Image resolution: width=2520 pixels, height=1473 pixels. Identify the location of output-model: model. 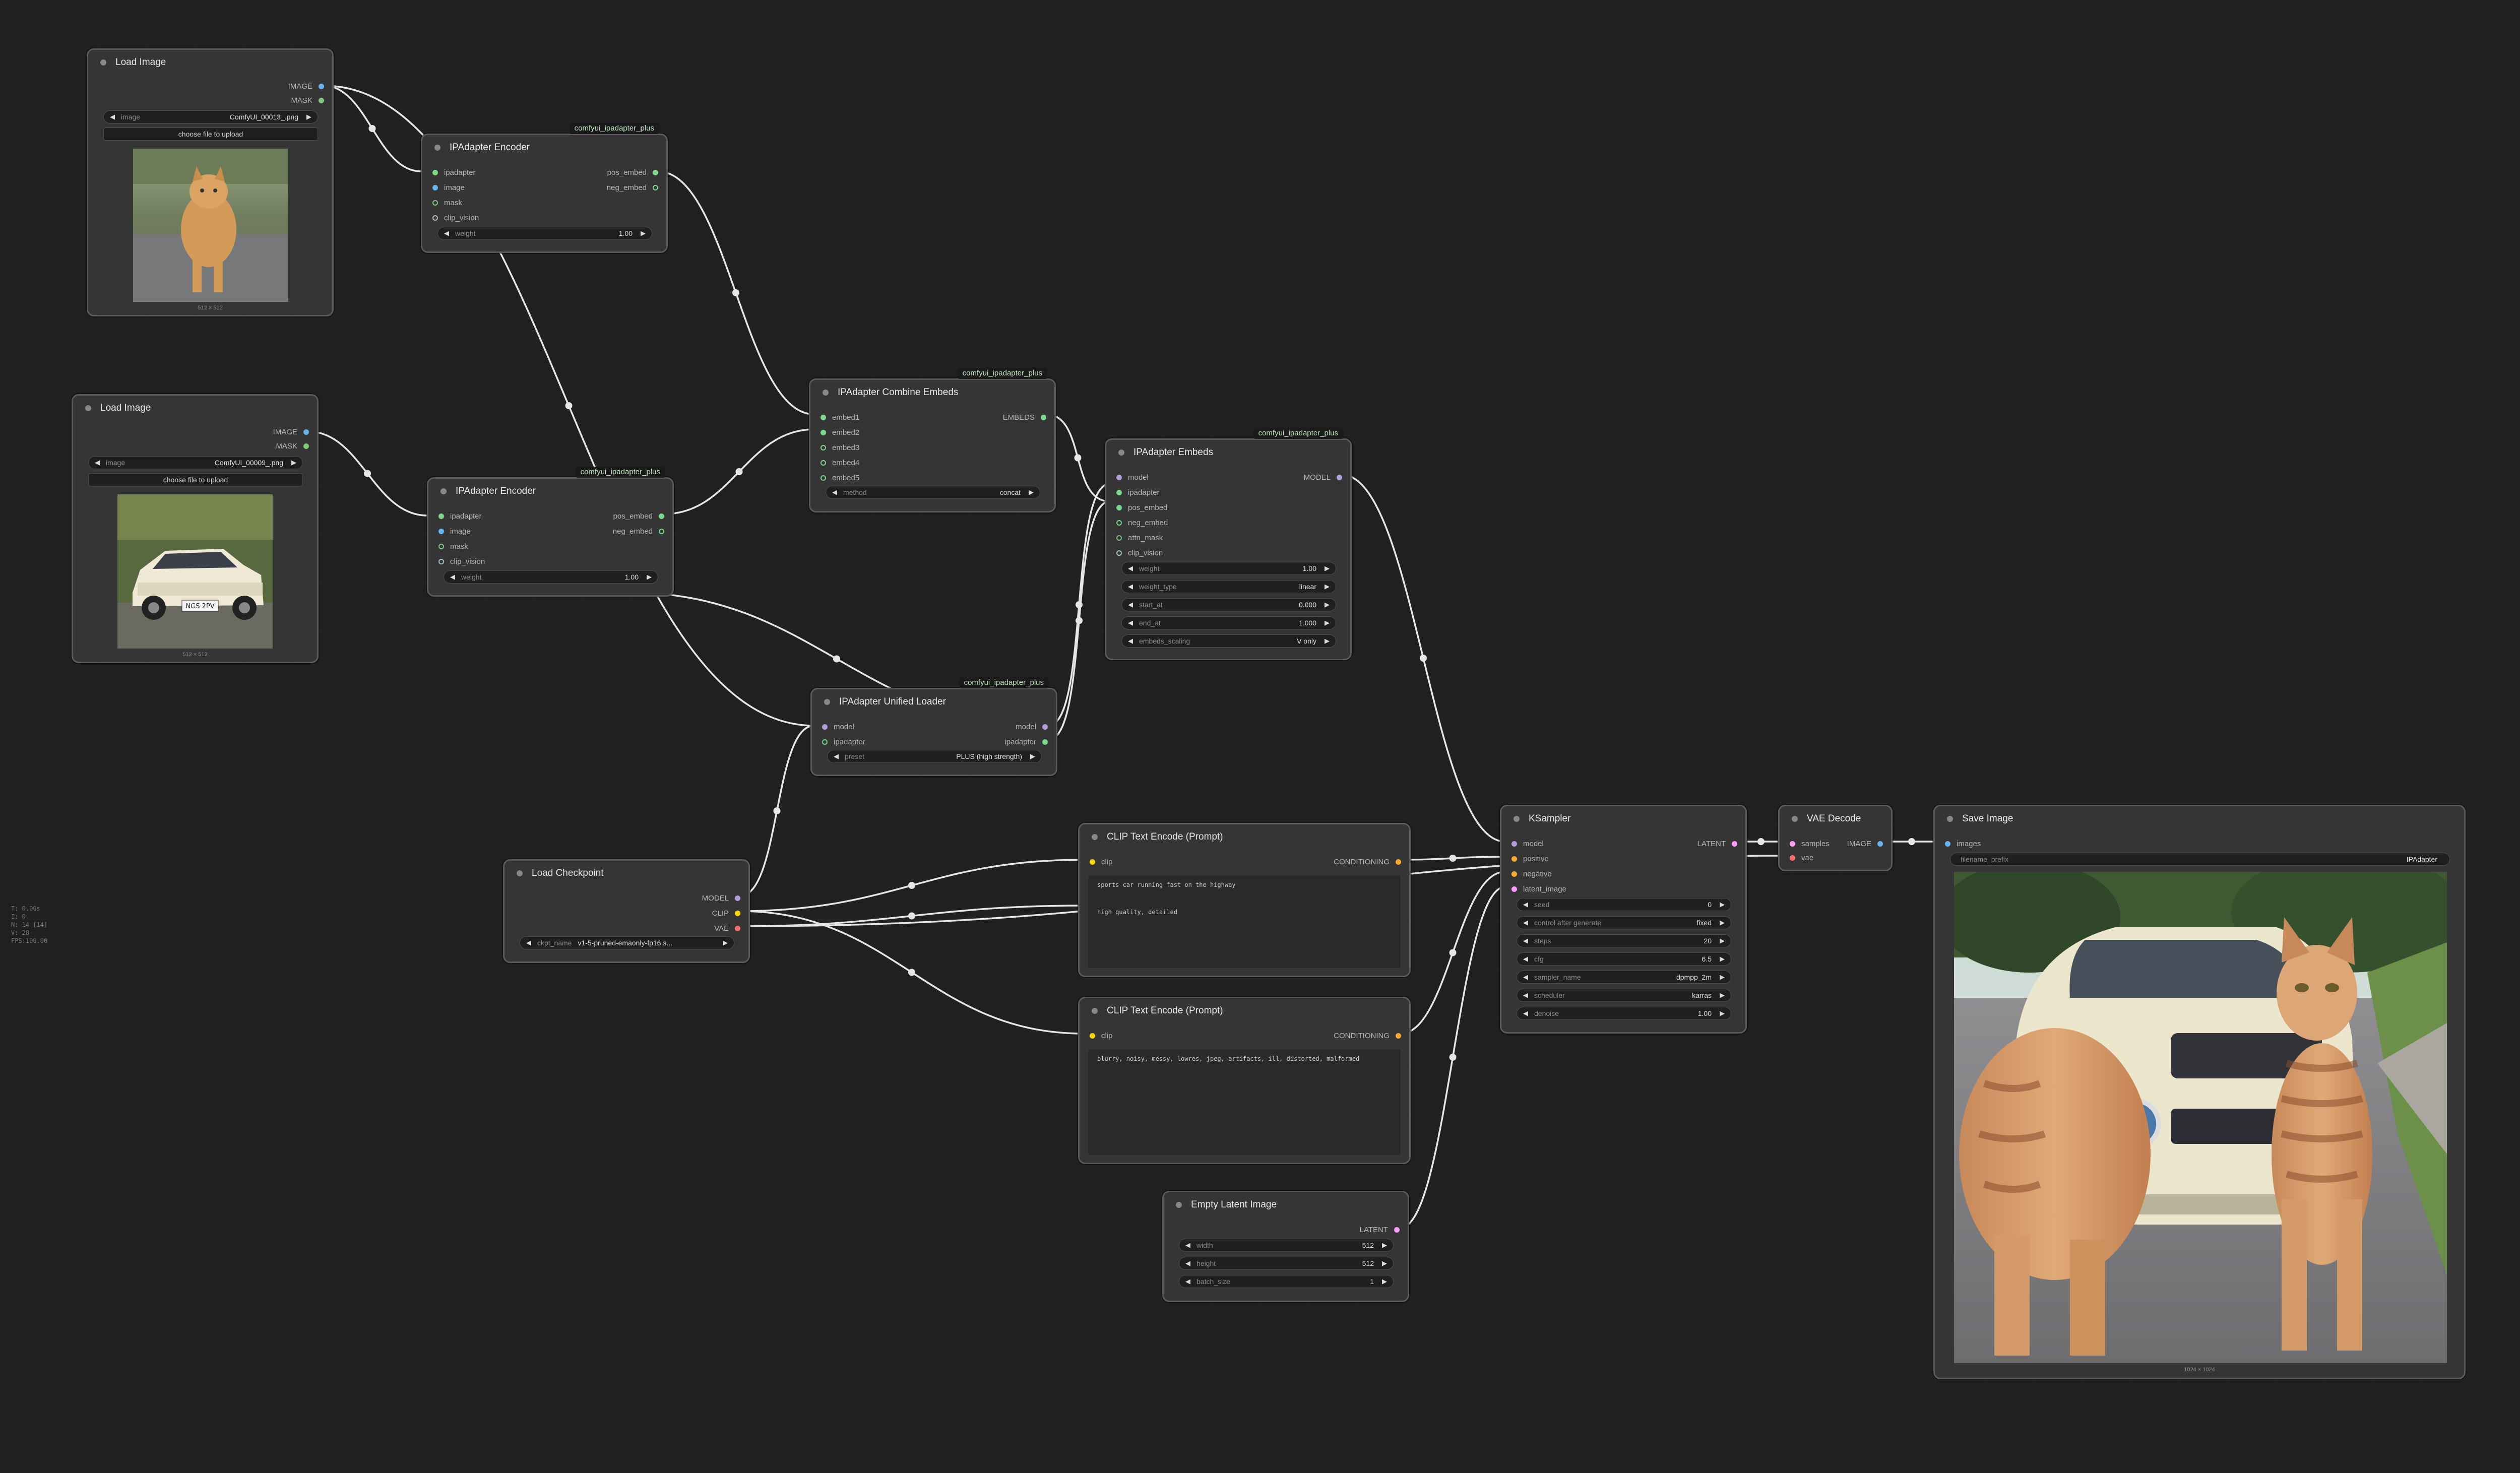
(1032, 727).